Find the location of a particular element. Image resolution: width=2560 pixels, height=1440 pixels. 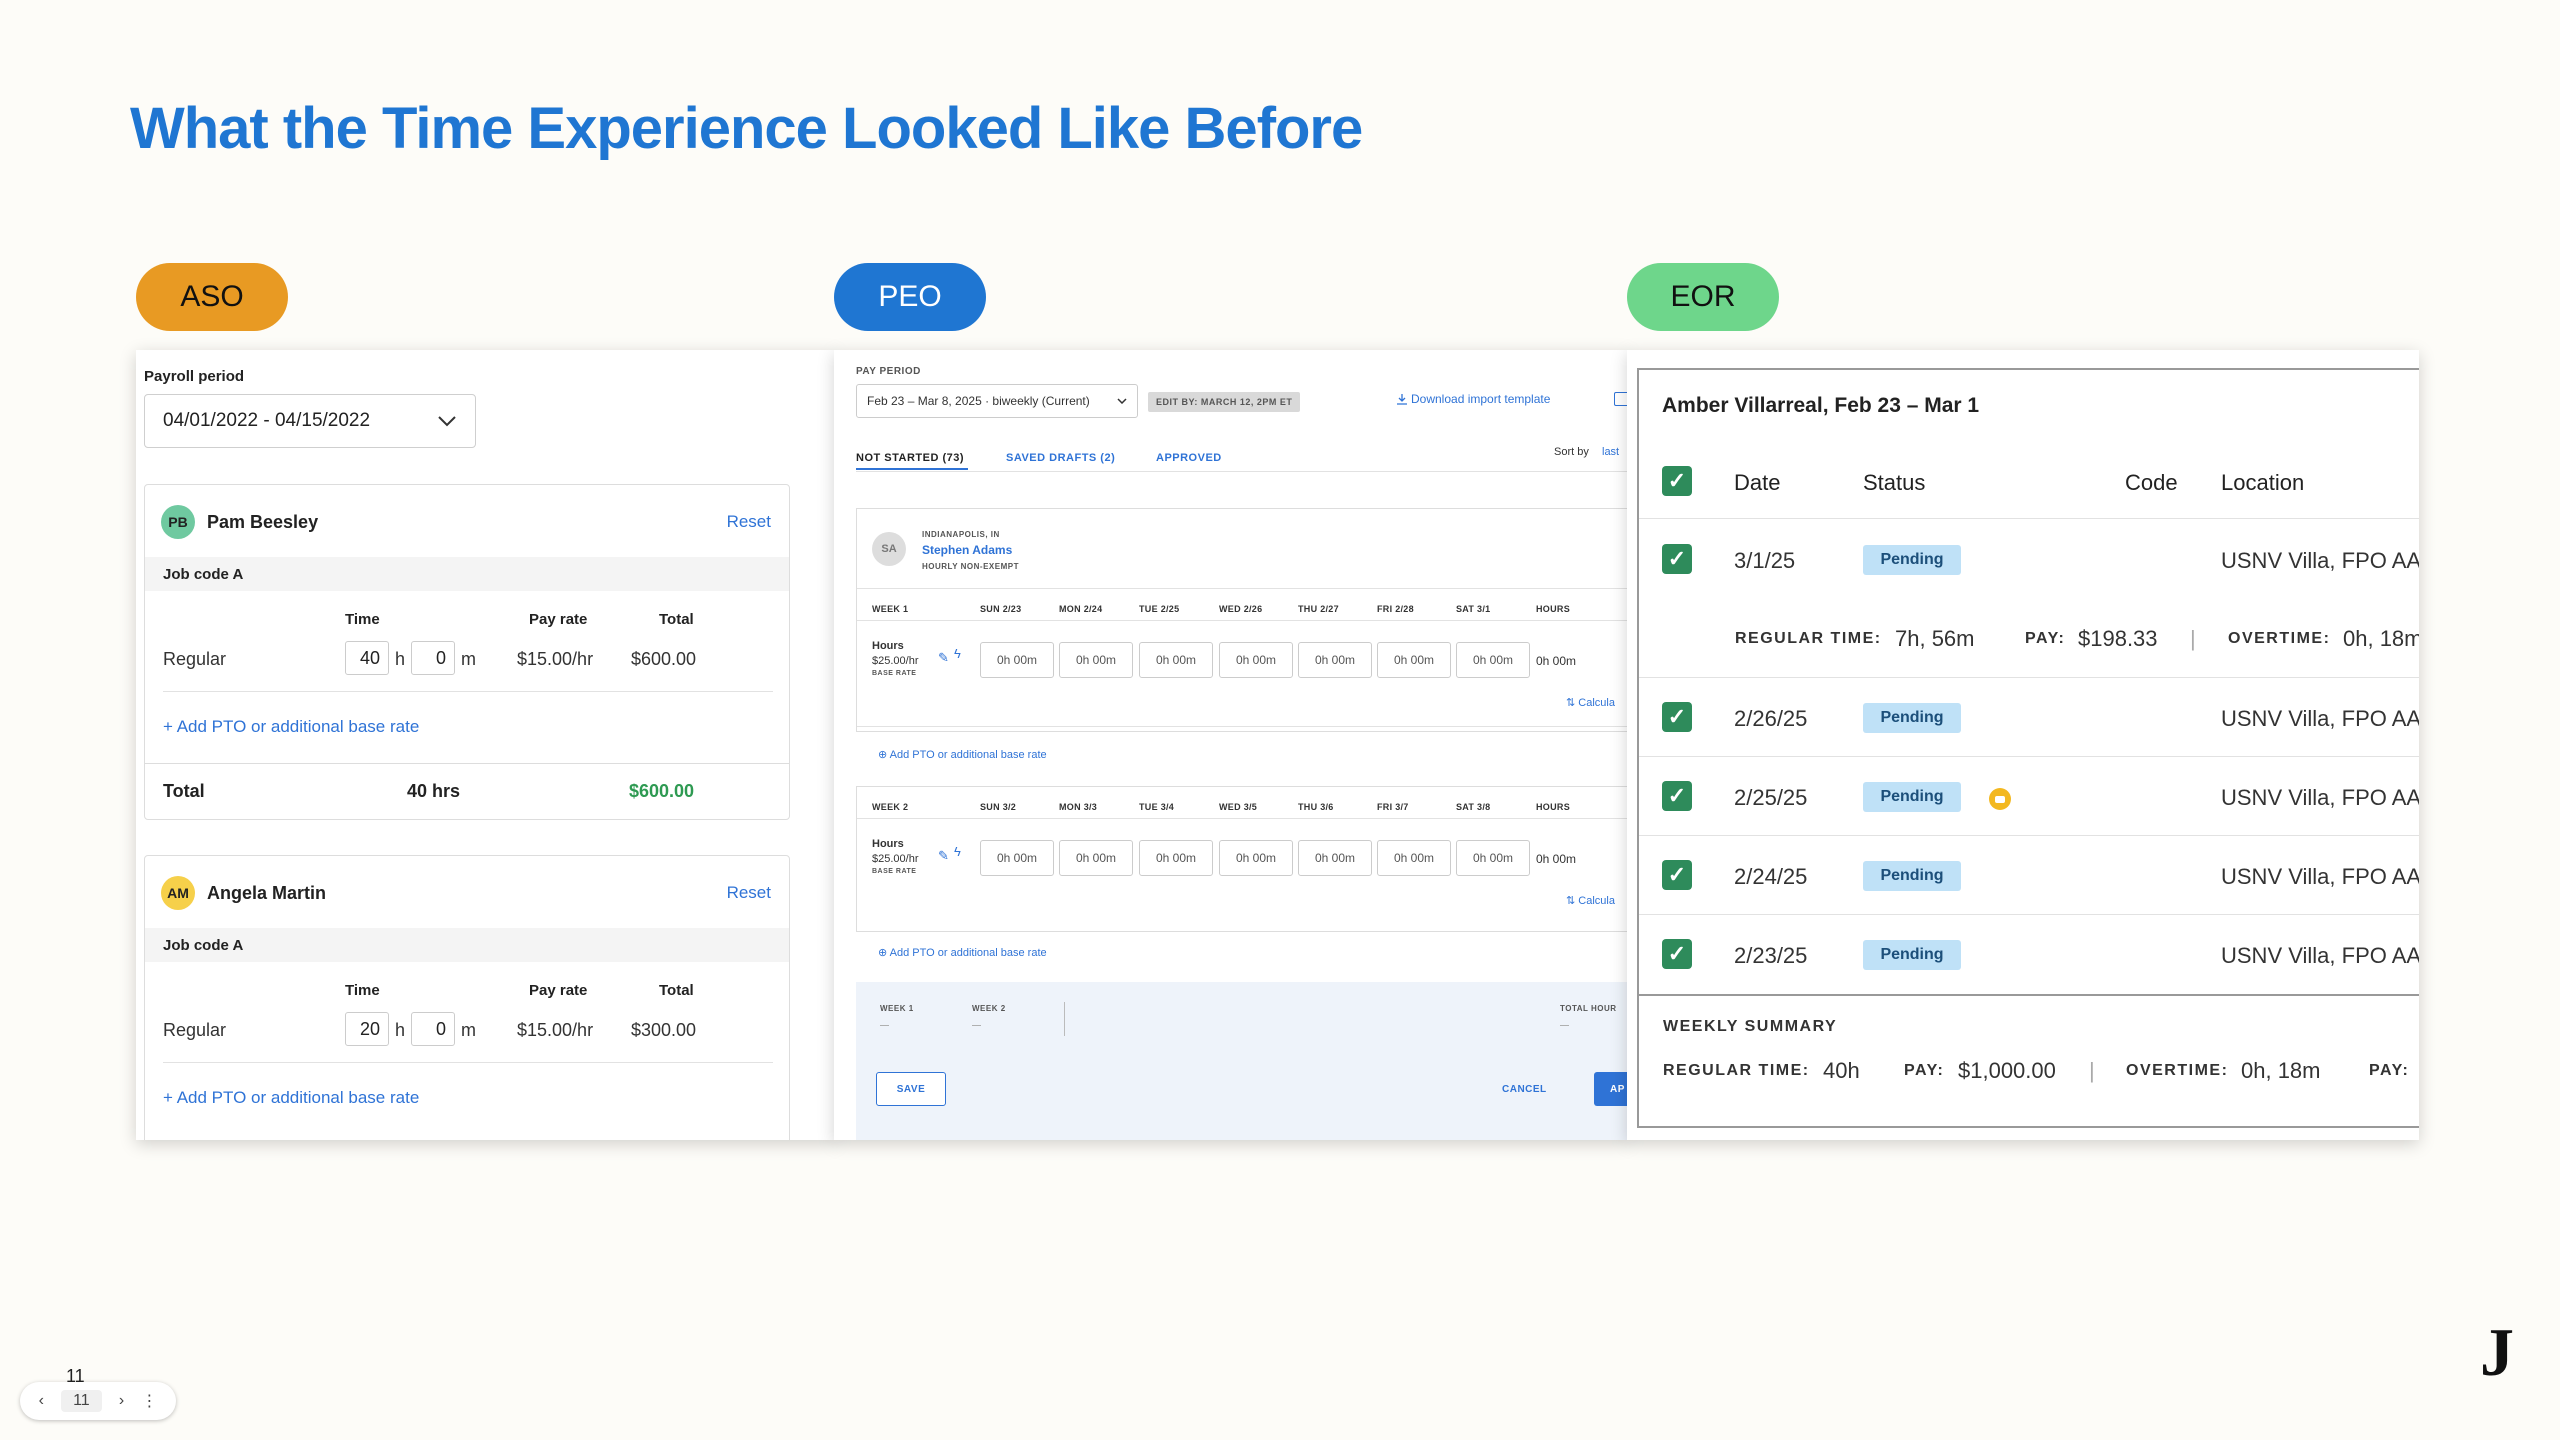

footer-week2-label: WEEK 2 is located at coordinates (989, 1008).